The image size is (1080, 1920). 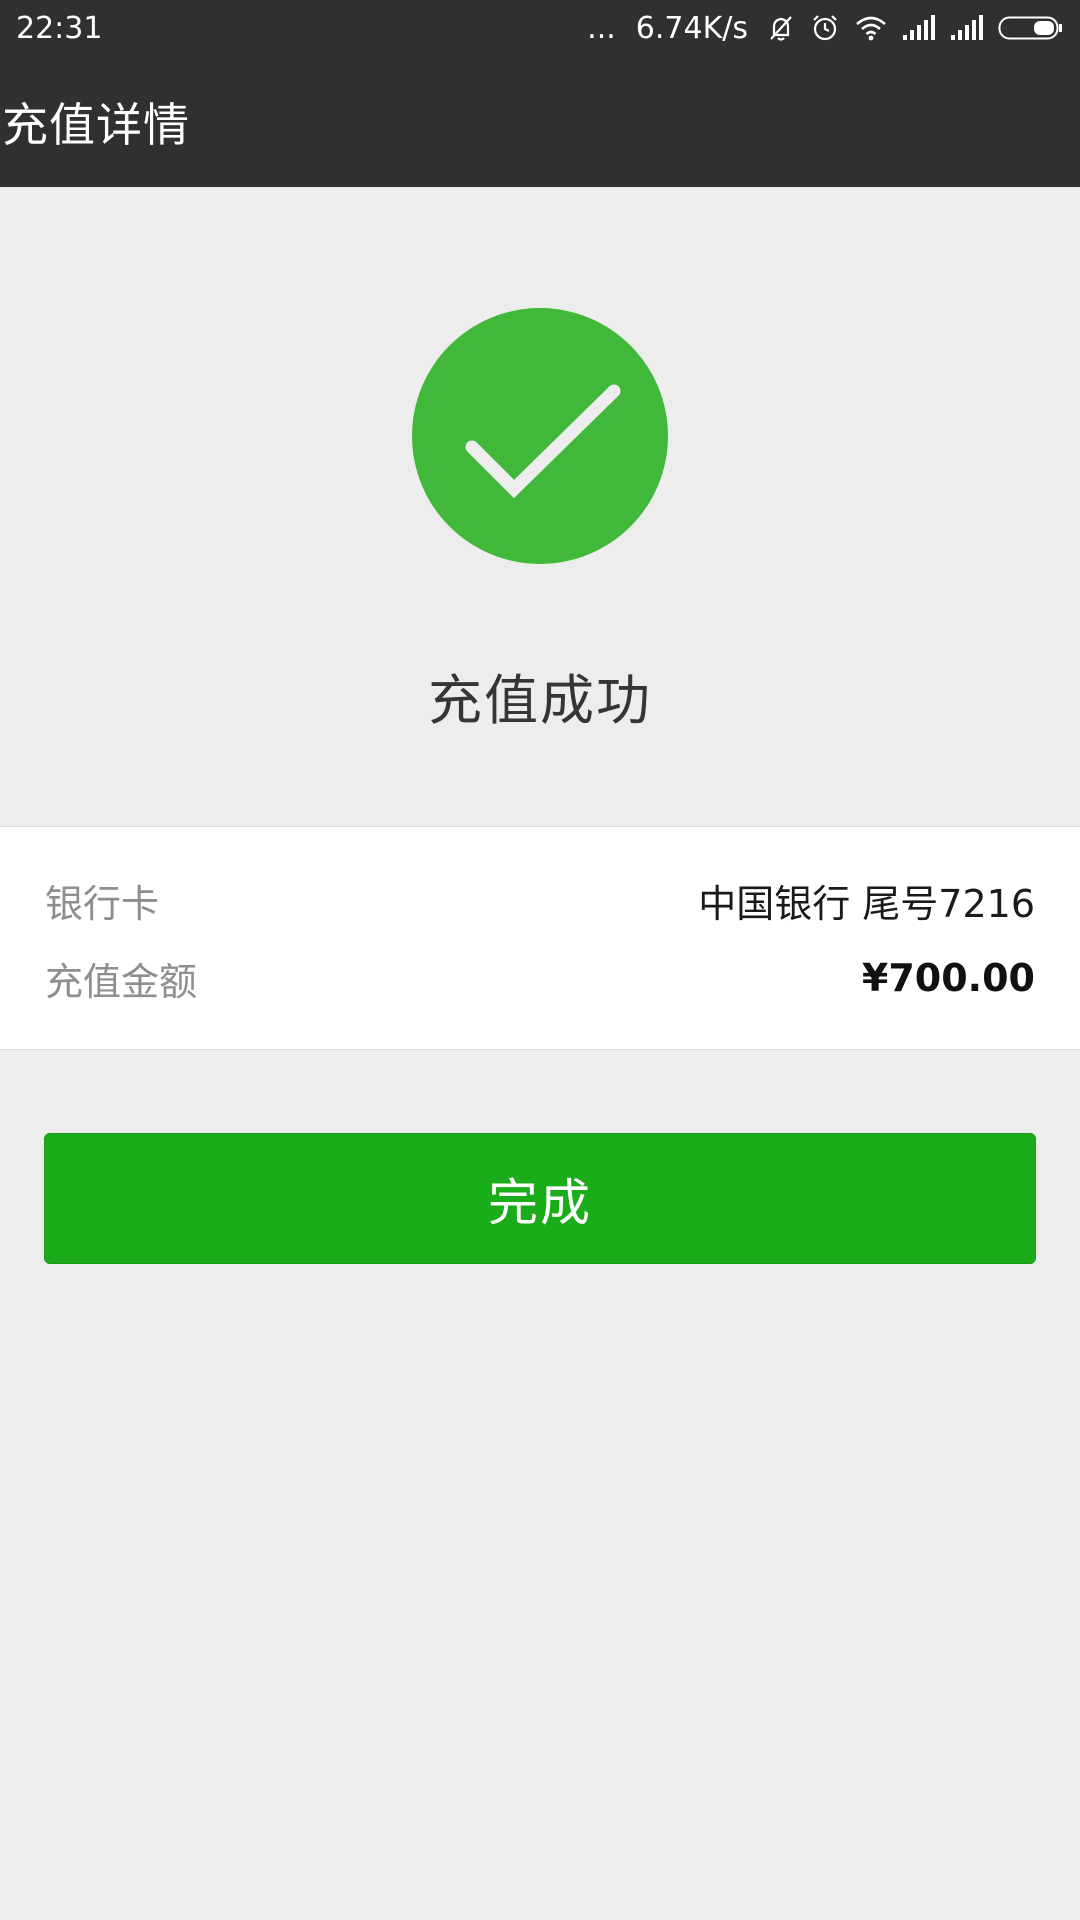 I want to click on bank-card-value: 中国银行 尾号7216, so click(x=866, y=903).